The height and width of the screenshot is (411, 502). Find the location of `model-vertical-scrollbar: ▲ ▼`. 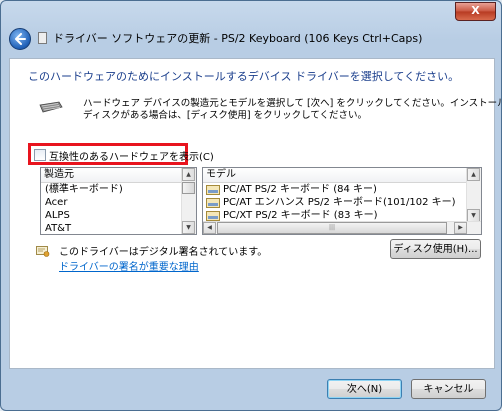

model-vertical-scrollbar: ▲ ▼ is located at coordinates (473, 195).